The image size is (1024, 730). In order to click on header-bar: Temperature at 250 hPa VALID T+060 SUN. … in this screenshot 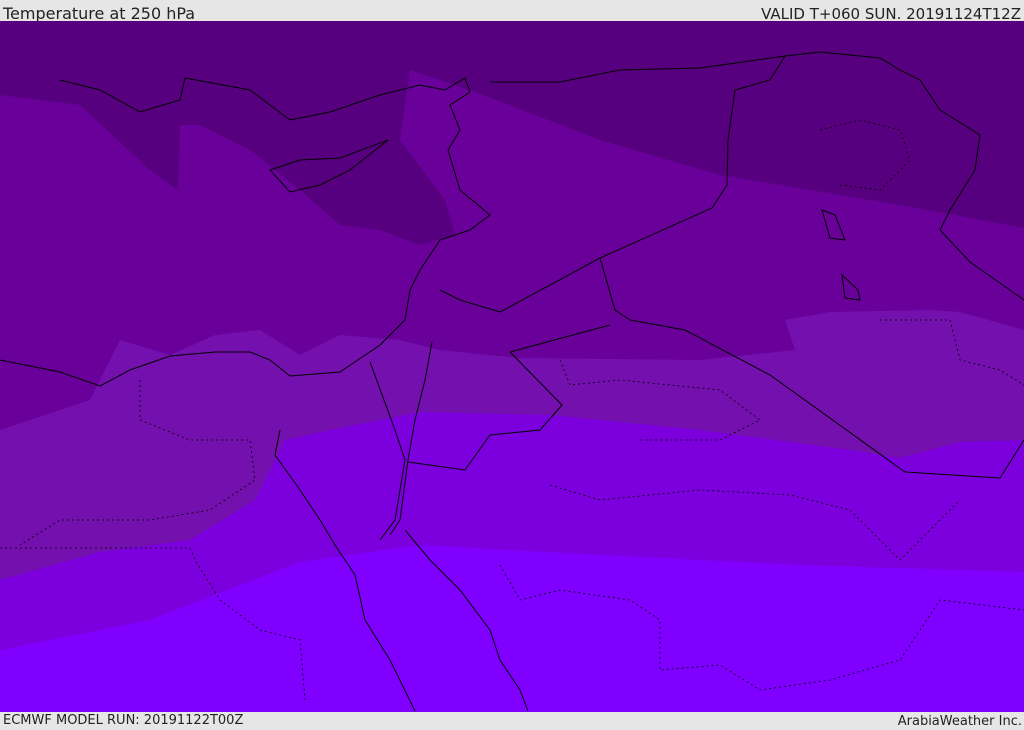, I will do `click(512, 11)`.